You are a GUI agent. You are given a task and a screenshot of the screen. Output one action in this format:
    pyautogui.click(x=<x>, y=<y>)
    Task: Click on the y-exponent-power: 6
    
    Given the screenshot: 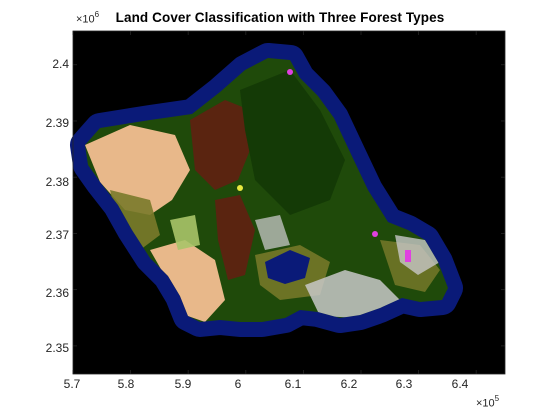 What is the action you would take?
    pyautogui.click(x=97, y=14)
    